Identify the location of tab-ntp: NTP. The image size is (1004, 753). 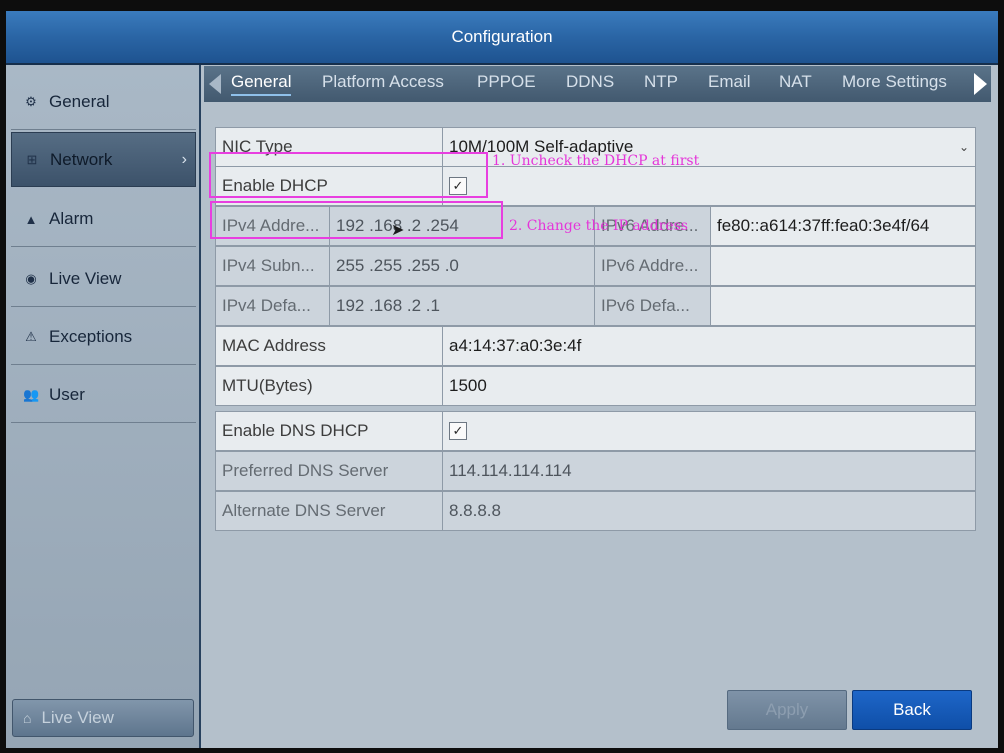
(661, 82).